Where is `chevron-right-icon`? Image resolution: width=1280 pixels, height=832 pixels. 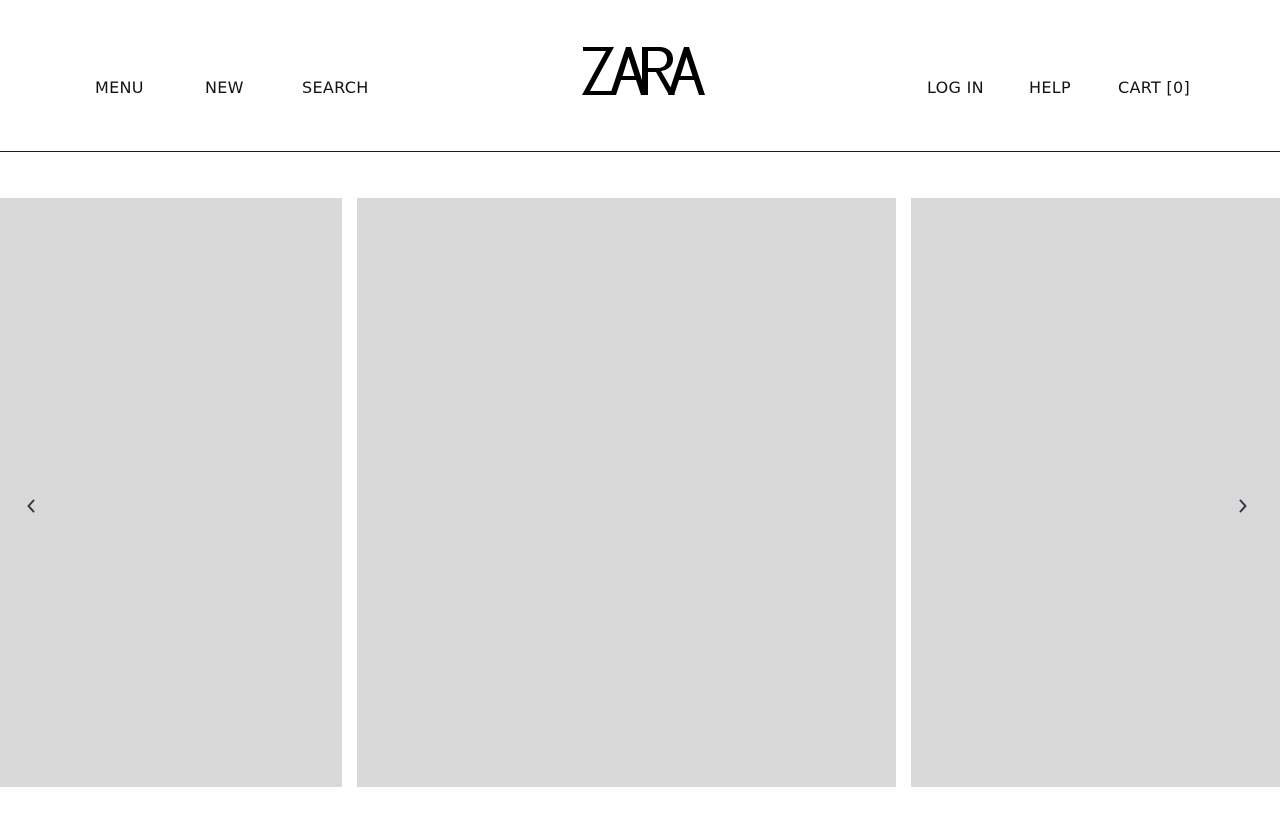 chevron-right-icon is located at coordinates (1243, 506).